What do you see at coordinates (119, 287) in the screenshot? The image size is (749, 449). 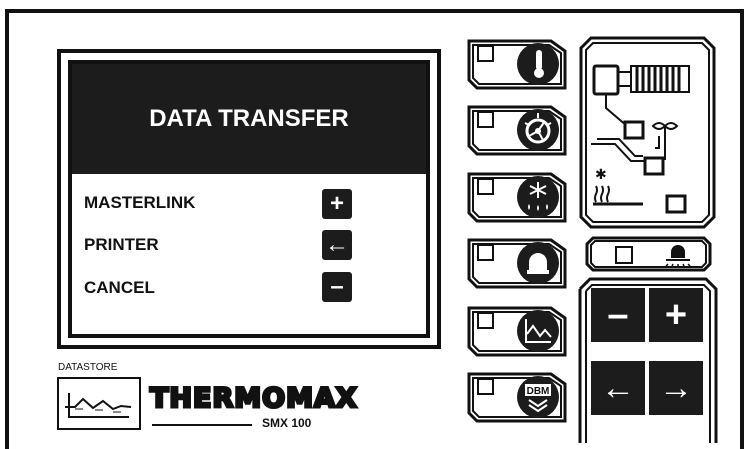 I see `menu-cancel-label: CANCEL` at bounding box center [119, 287].